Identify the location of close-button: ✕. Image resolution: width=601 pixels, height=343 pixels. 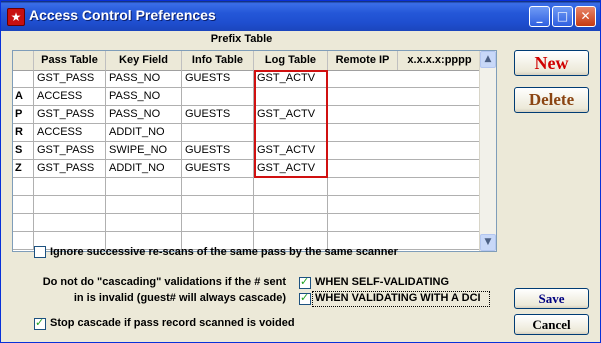
(585, 16).